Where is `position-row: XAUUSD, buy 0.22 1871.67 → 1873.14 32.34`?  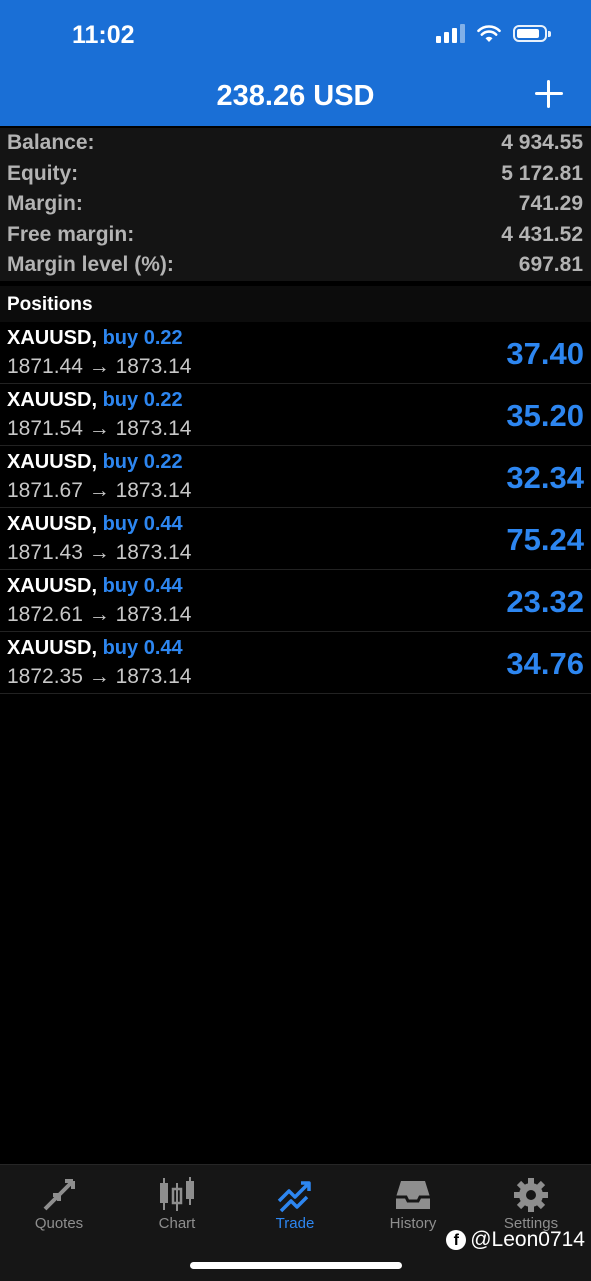 position-row: XAUUSD, buy 0.22 1871.67 → 1873.14 32.34 is located at coordinates (295, 477).